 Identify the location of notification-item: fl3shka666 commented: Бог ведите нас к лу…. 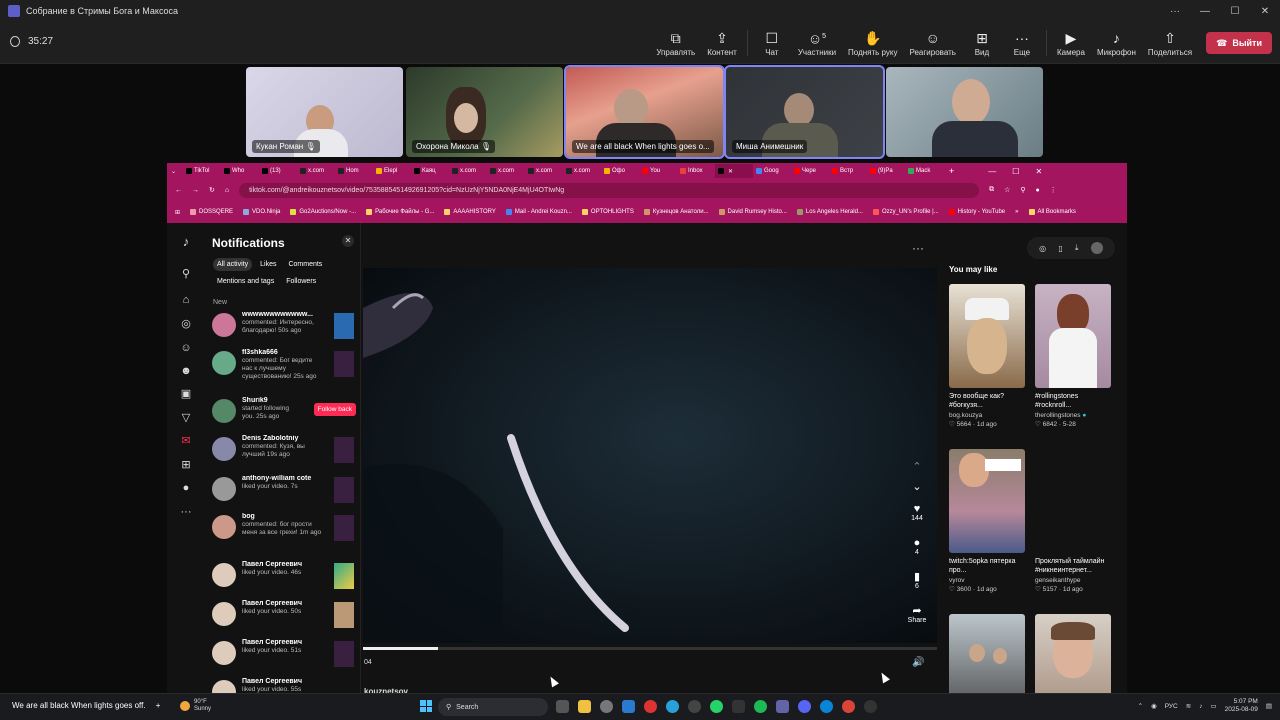
(284, 366).